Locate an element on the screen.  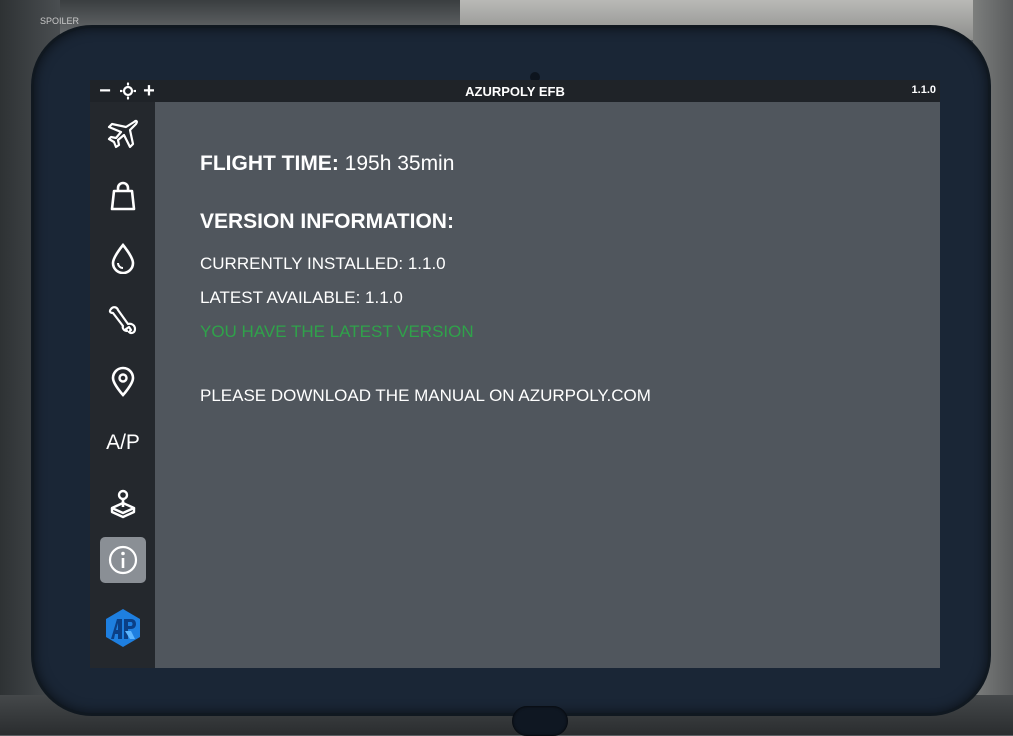
sidebar: A/P is located at coordinates (122, 385).